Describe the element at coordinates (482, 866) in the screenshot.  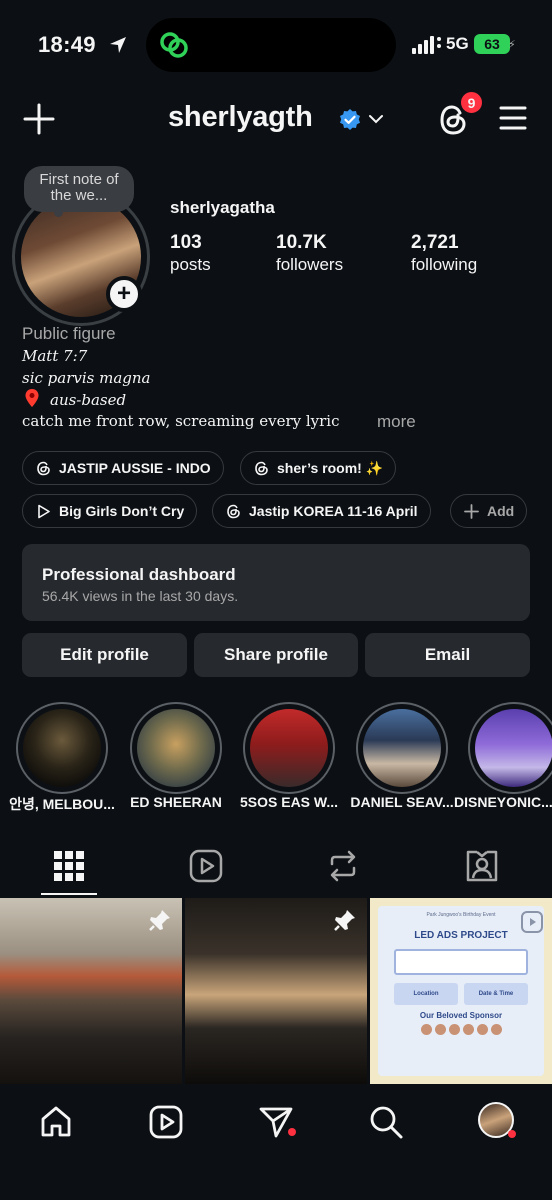
I see `tab-tagged-icon` at that location.